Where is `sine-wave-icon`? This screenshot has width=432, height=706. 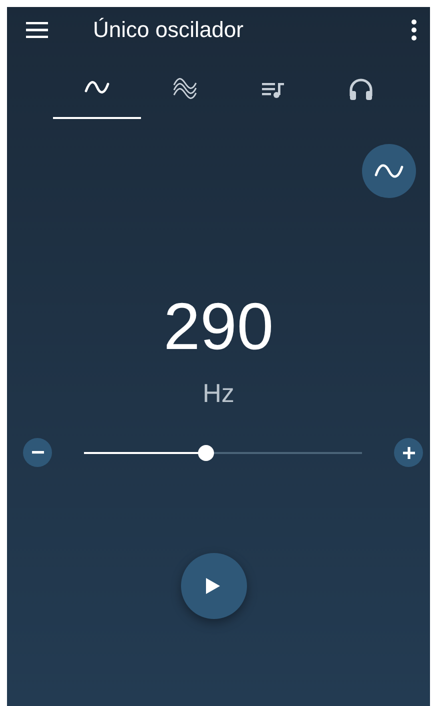
sine-wave-icon is located at coordinates (389, 171).